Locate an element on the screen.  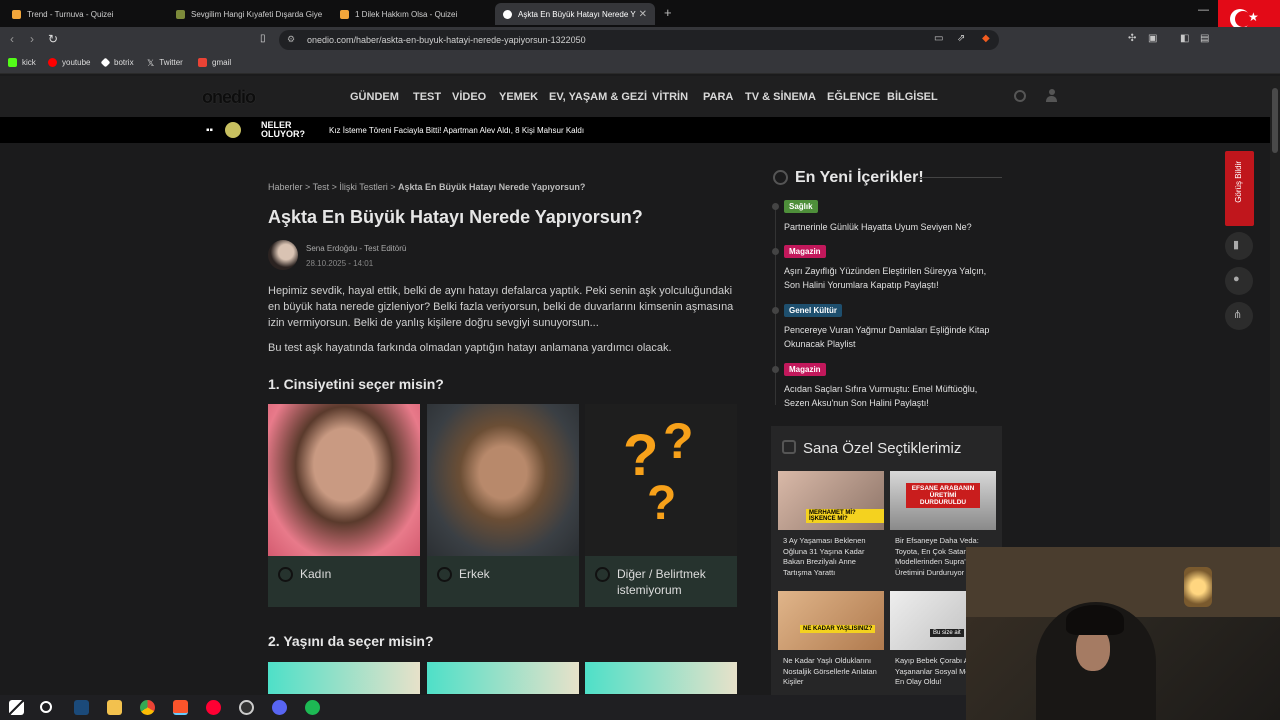
nav-link: VİTRİN is located at coordinates (670, 97).